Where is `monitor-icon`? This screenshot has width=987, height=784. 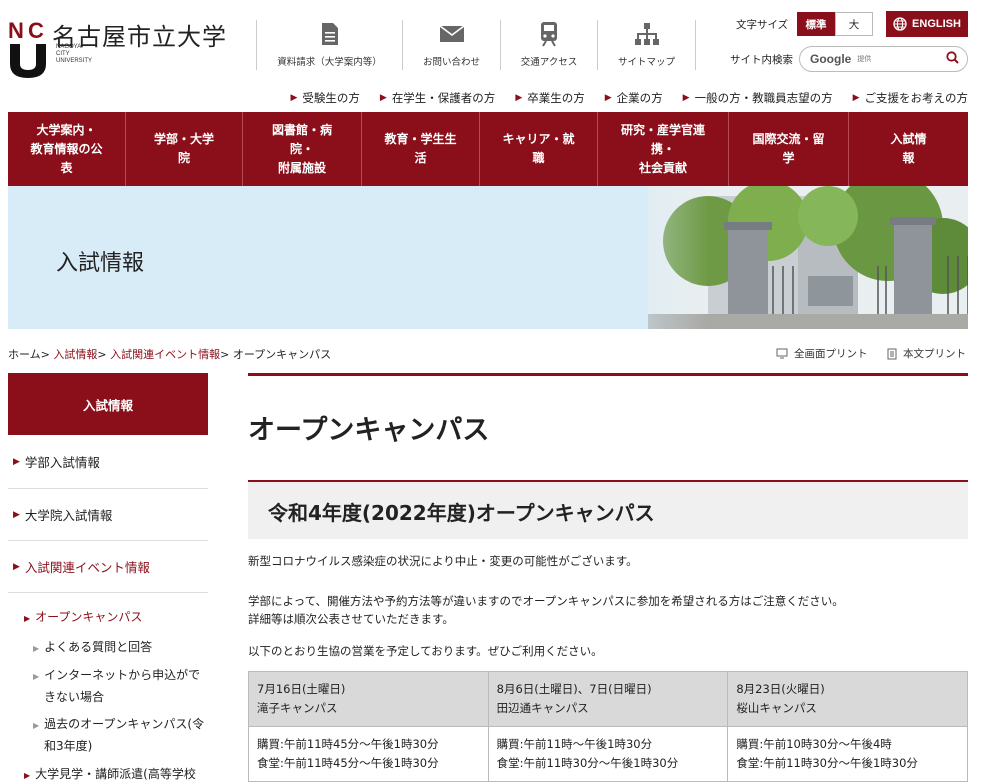
monitor-icon is located at coordinates (782, 353).